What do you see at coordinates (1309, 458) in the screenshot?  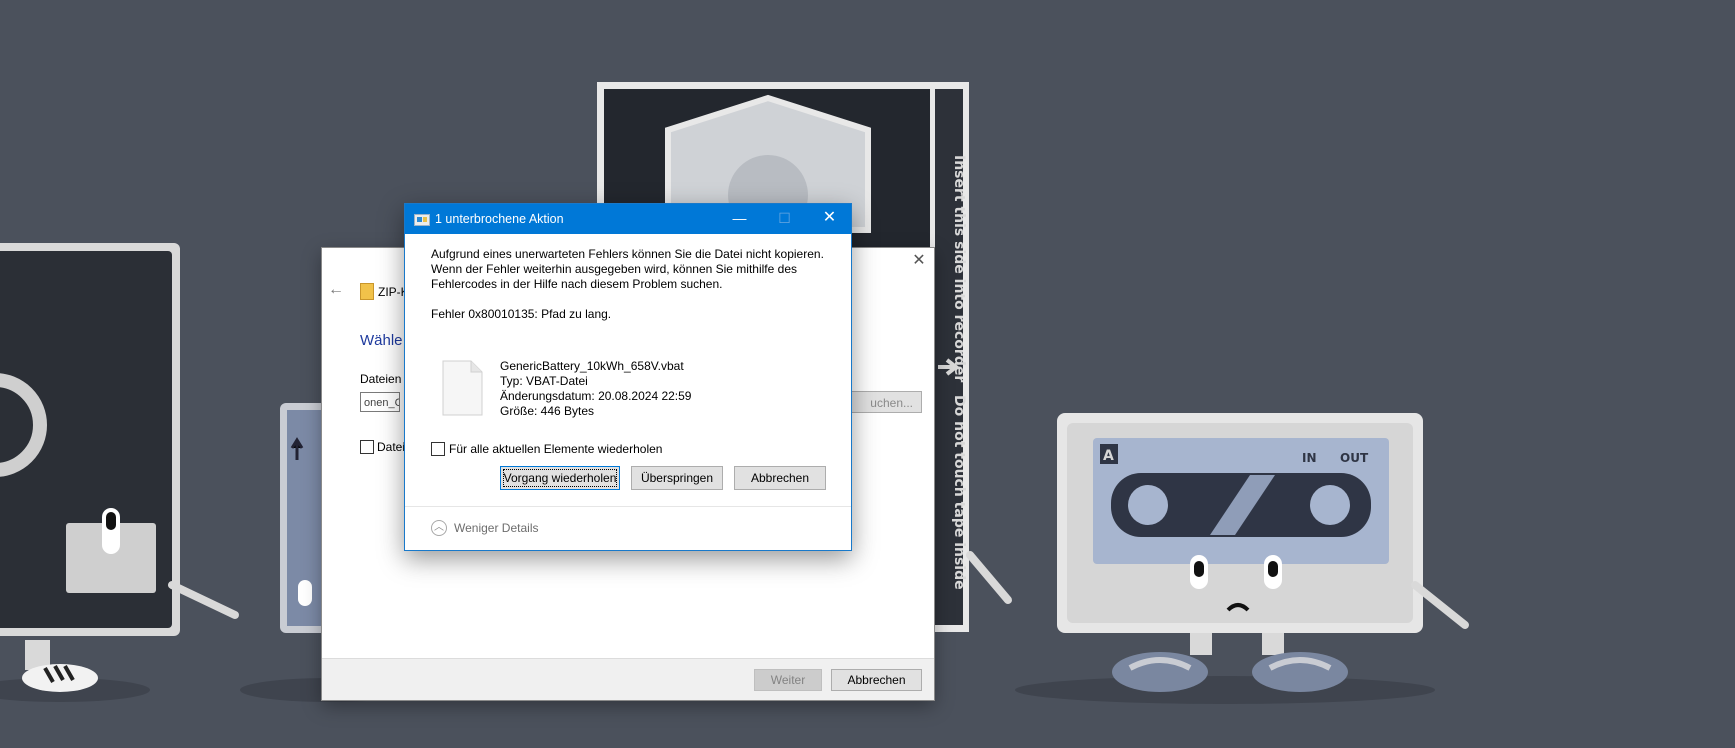 I see `cassette-in: IN` at bounding box center [1309, 458].